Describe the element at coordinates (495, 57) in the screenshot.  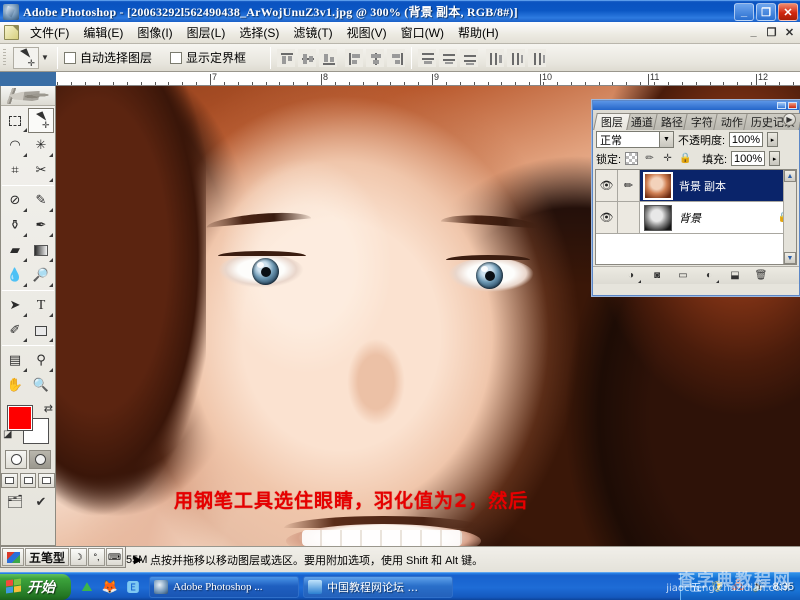
I see `distribute-left-edges-icon` at that location.